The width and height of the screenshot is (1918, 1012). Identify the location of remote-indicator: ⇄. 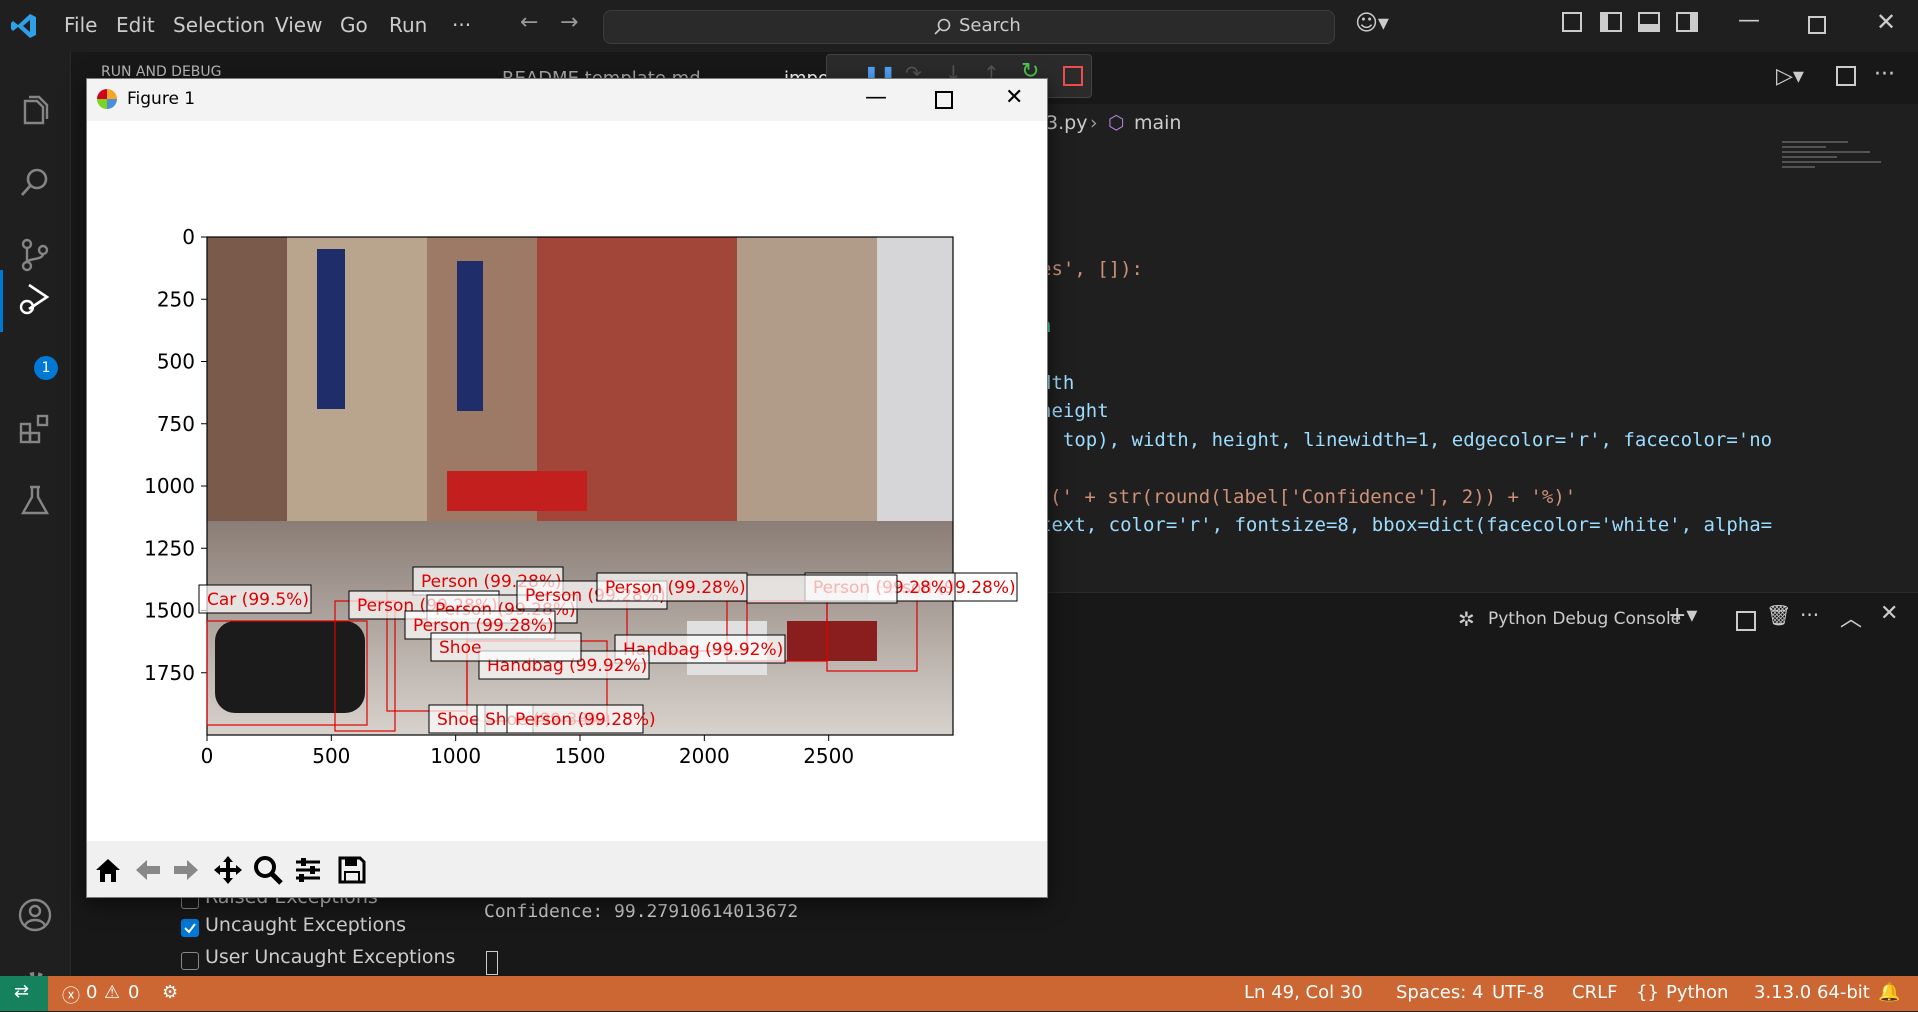
(24, 993).